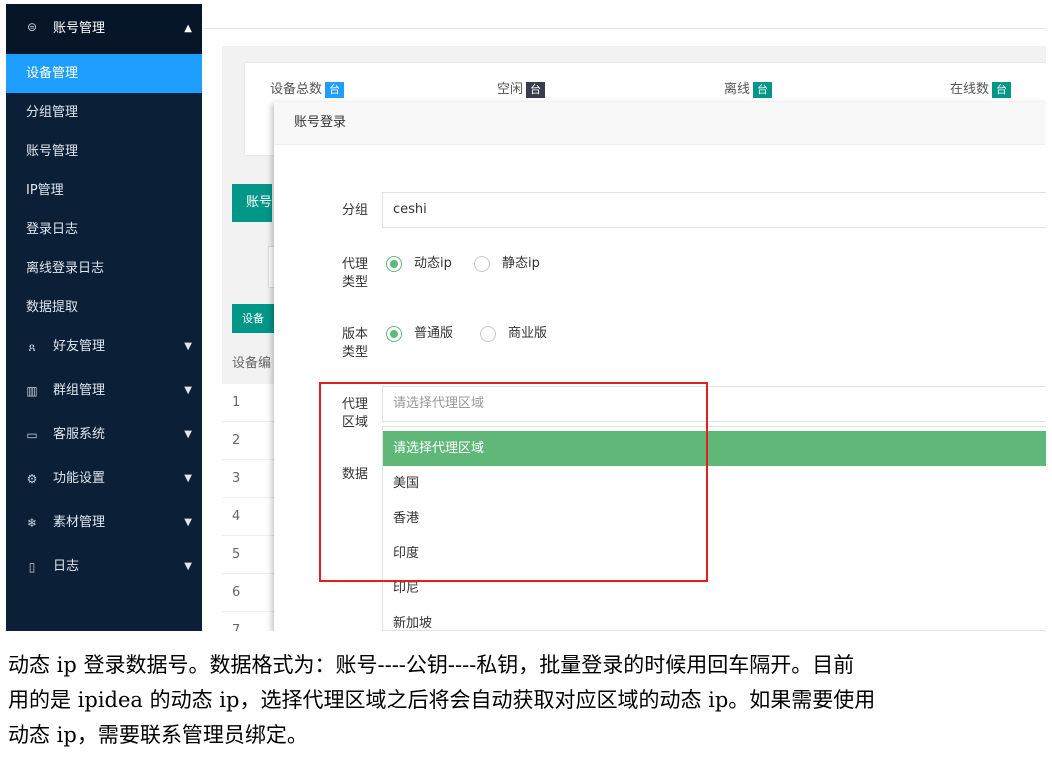 The height and width of the screenshot is (770, 1052). Describe the element at coordinates (66, 566) in the screenshot. I see `sidebar-group-label: 日志` at that location.